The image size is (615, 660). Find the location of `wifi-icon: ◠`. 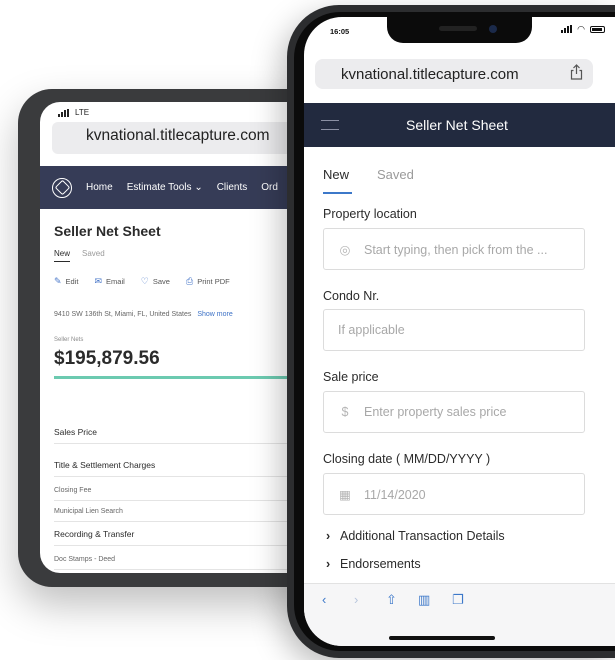

wifi-icon: ◠ is located at coordinates (581, 29).